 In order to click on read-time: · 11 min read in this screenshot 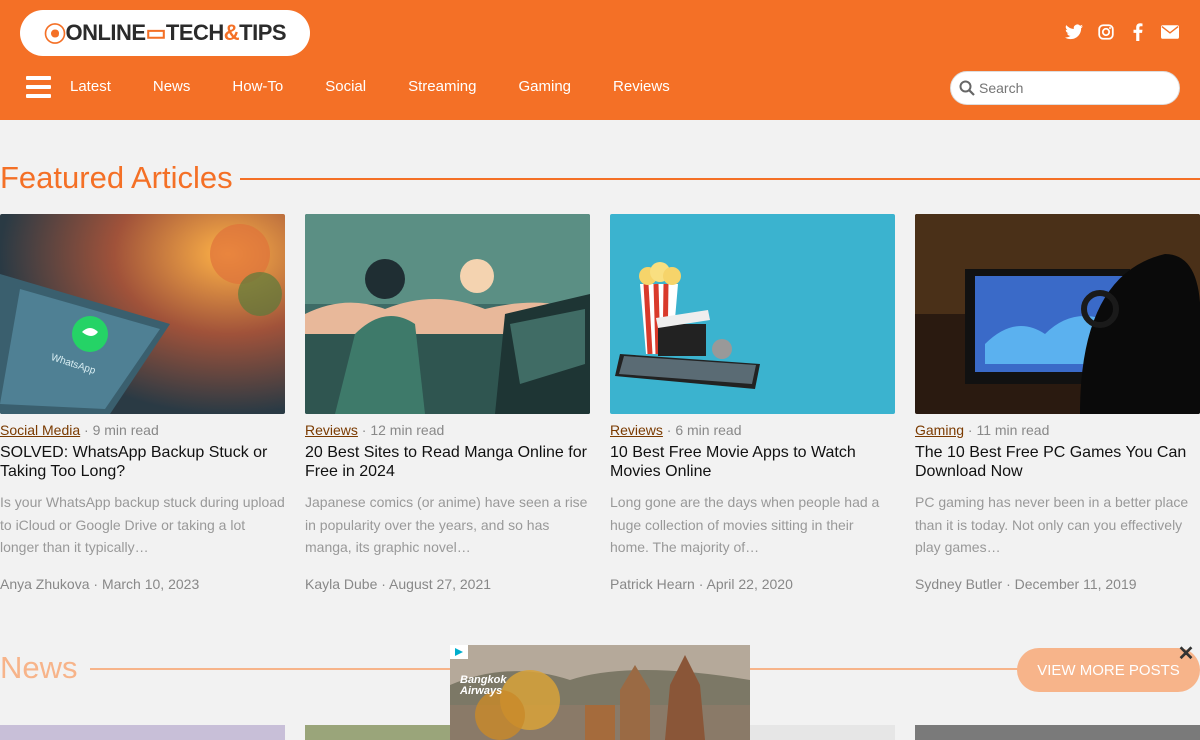, I will do `click(1008, 430)`.